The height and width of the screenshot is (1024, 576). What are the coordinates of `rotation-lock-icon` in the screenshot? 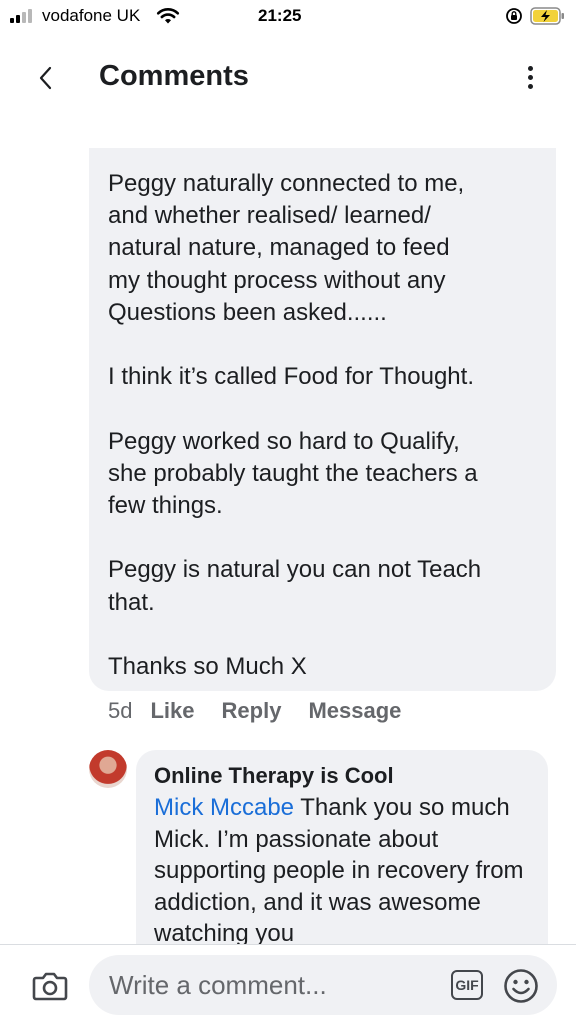 It's located at (514, 16).